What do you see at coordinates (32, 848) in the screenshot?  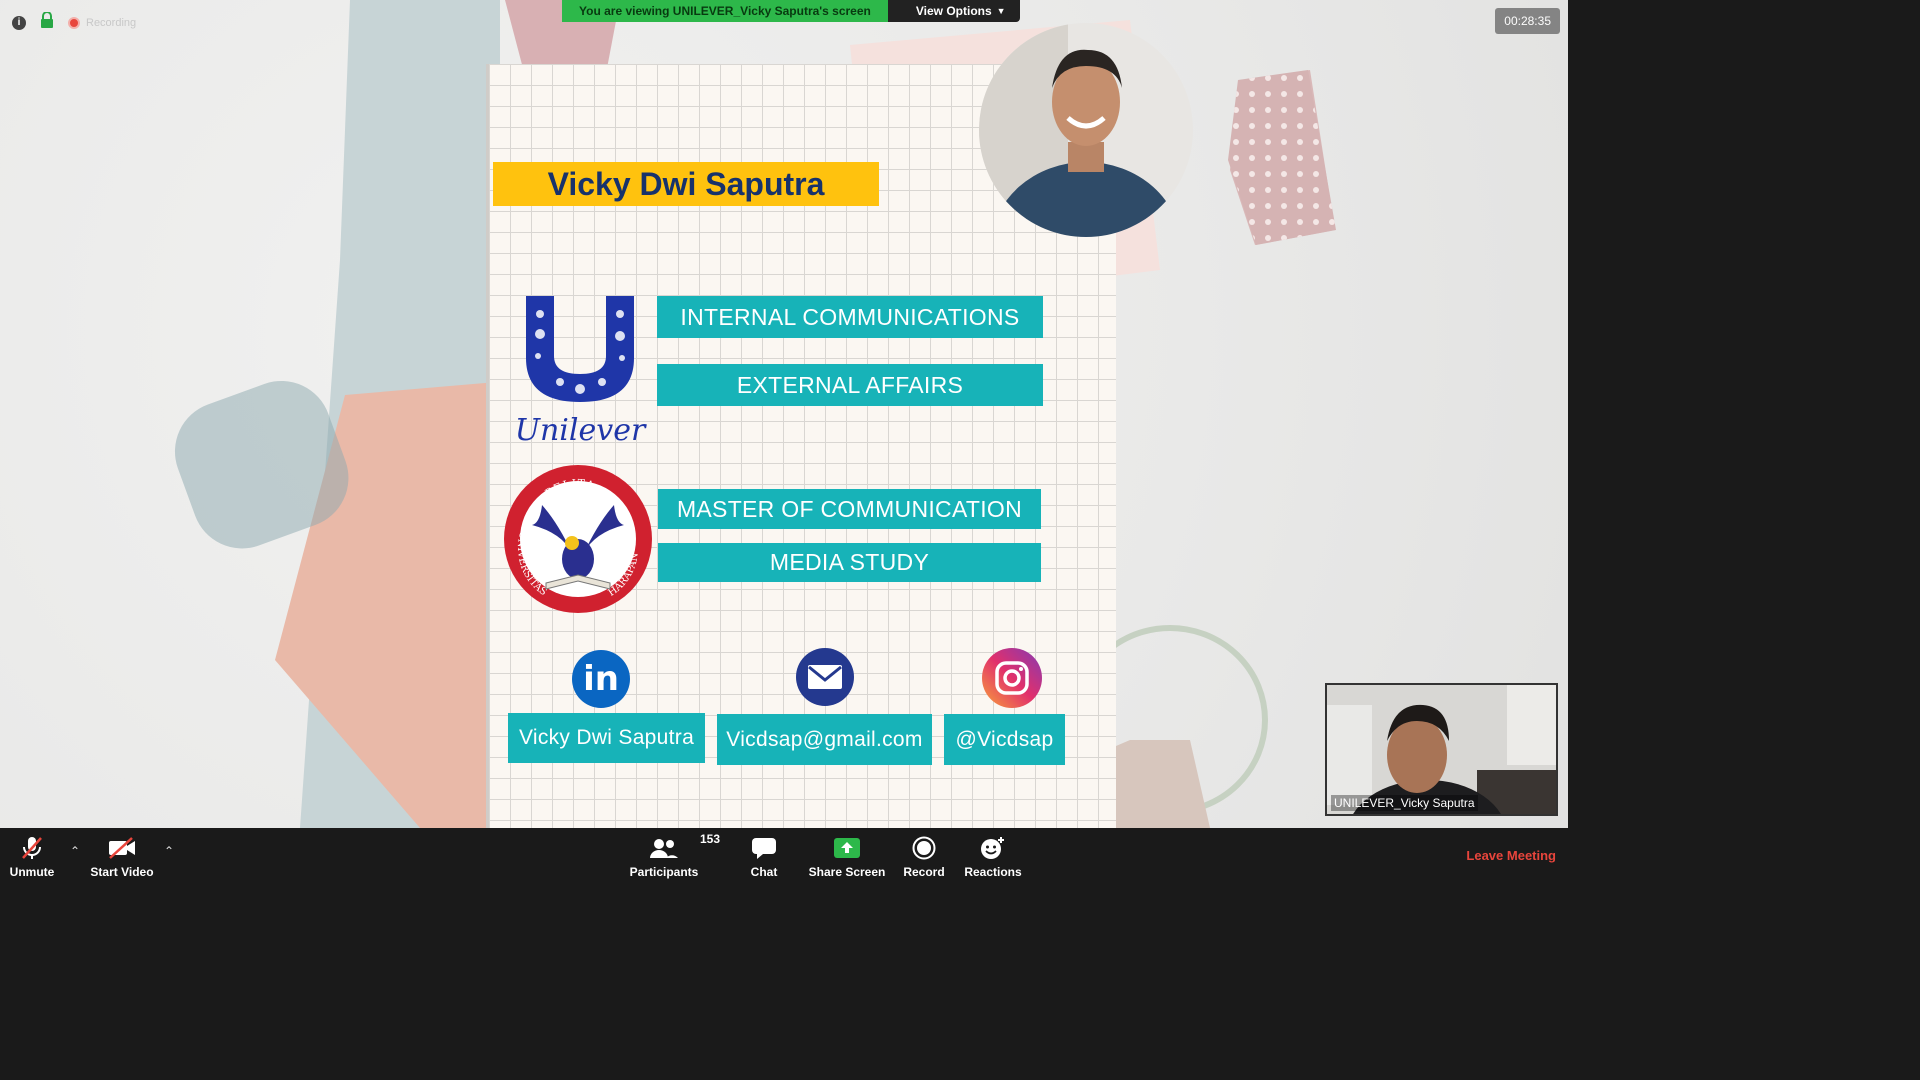 I see `muted-microphone-icon` at bounding box center [32, 848].